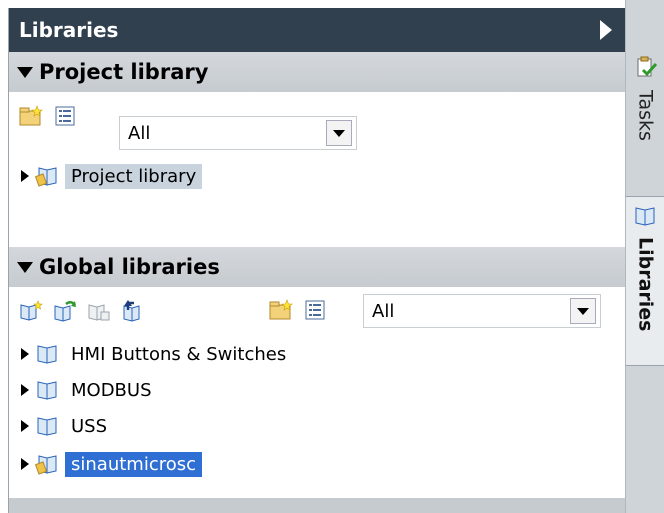  I want to click on tasks-icon, so click(646, 70).